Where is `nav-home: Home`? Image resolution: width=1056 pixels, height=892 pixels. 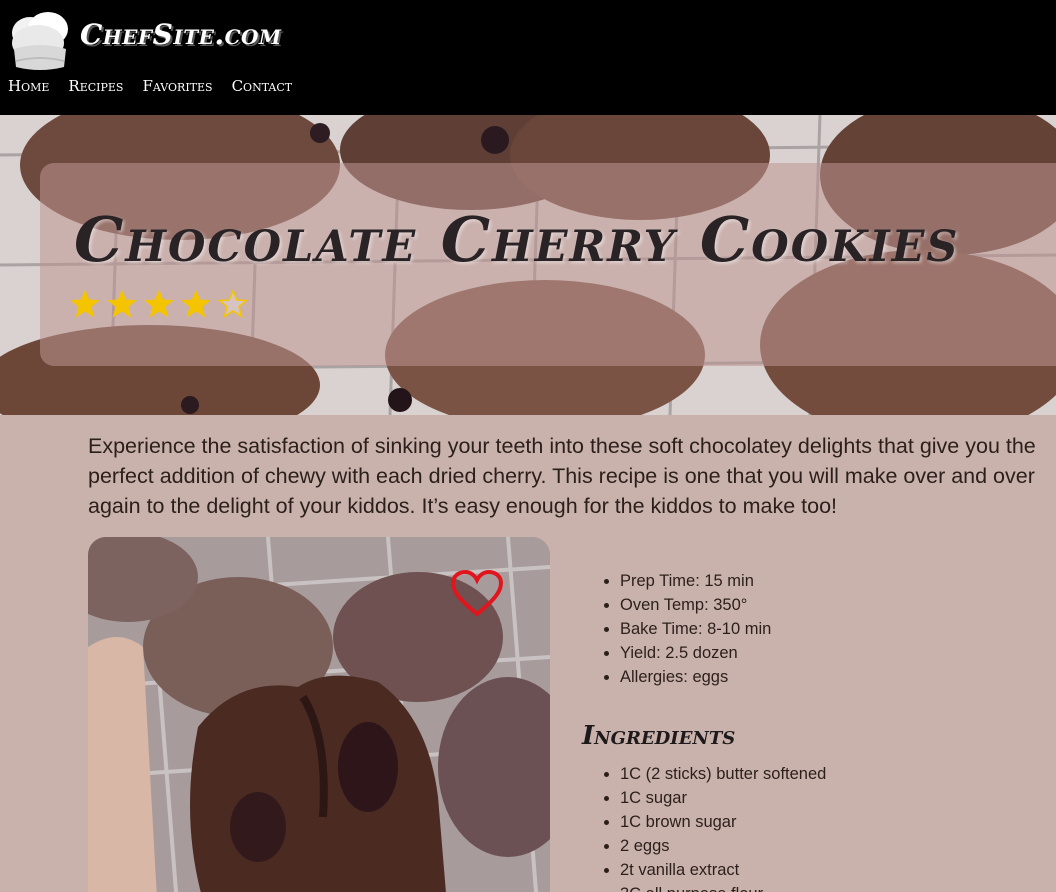 nav-home: Home is located at coordinates (28, 86).